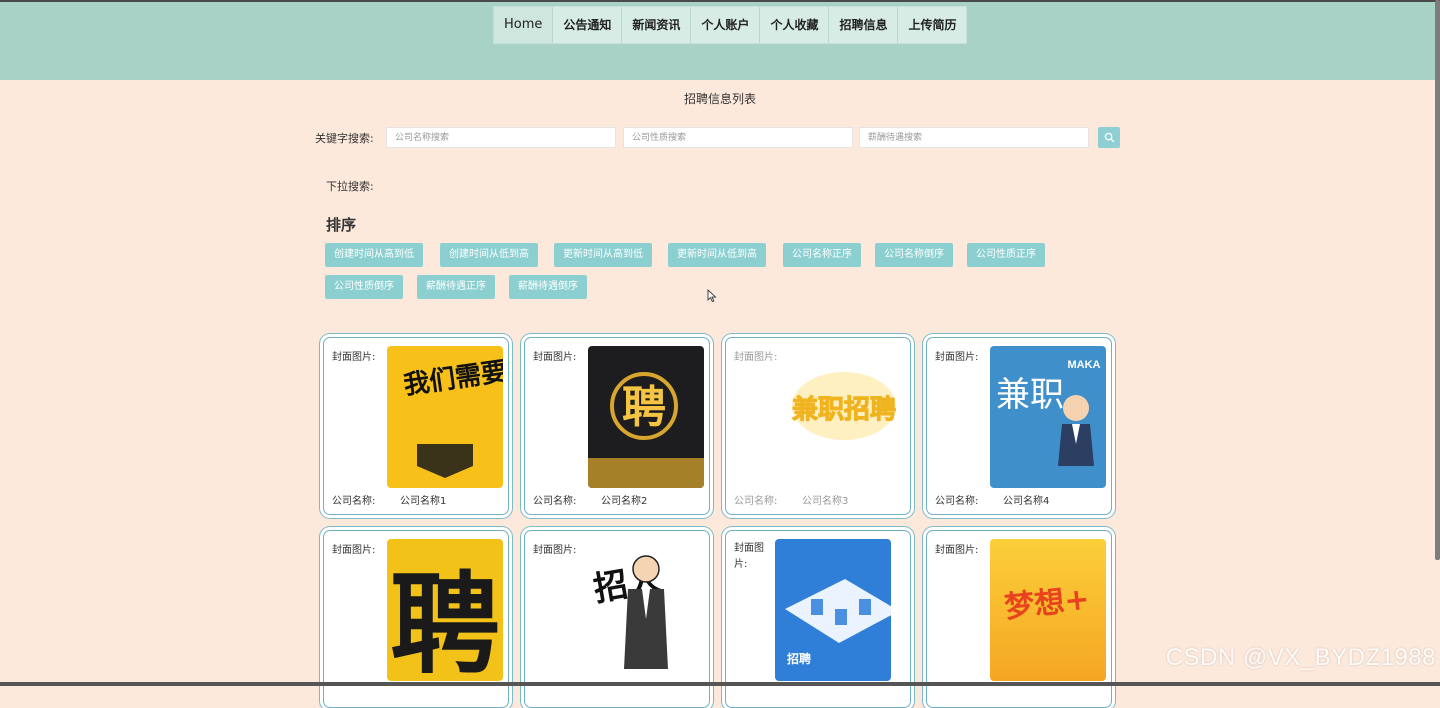  I want to click on mouse-cursor-icon, so click(712, 296).